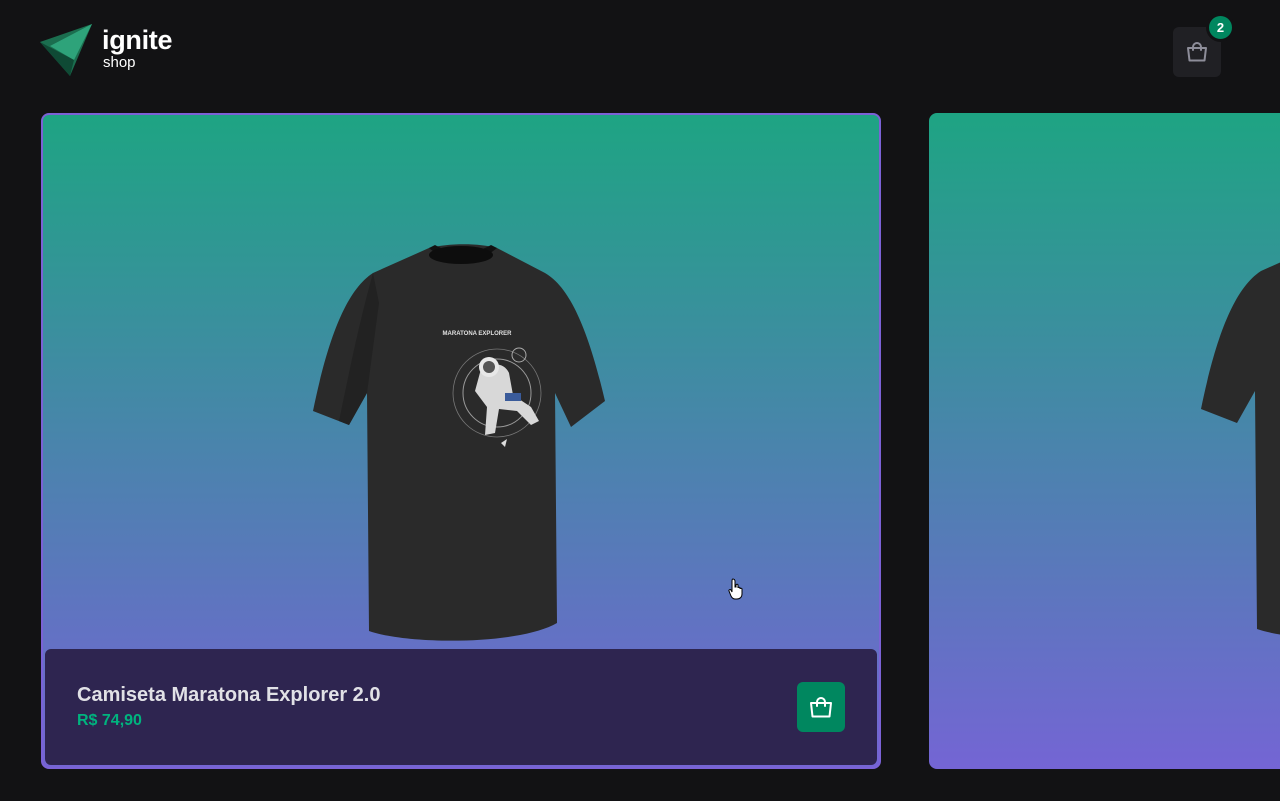  I want to click on brand-name: ignite, so click(137, 40).